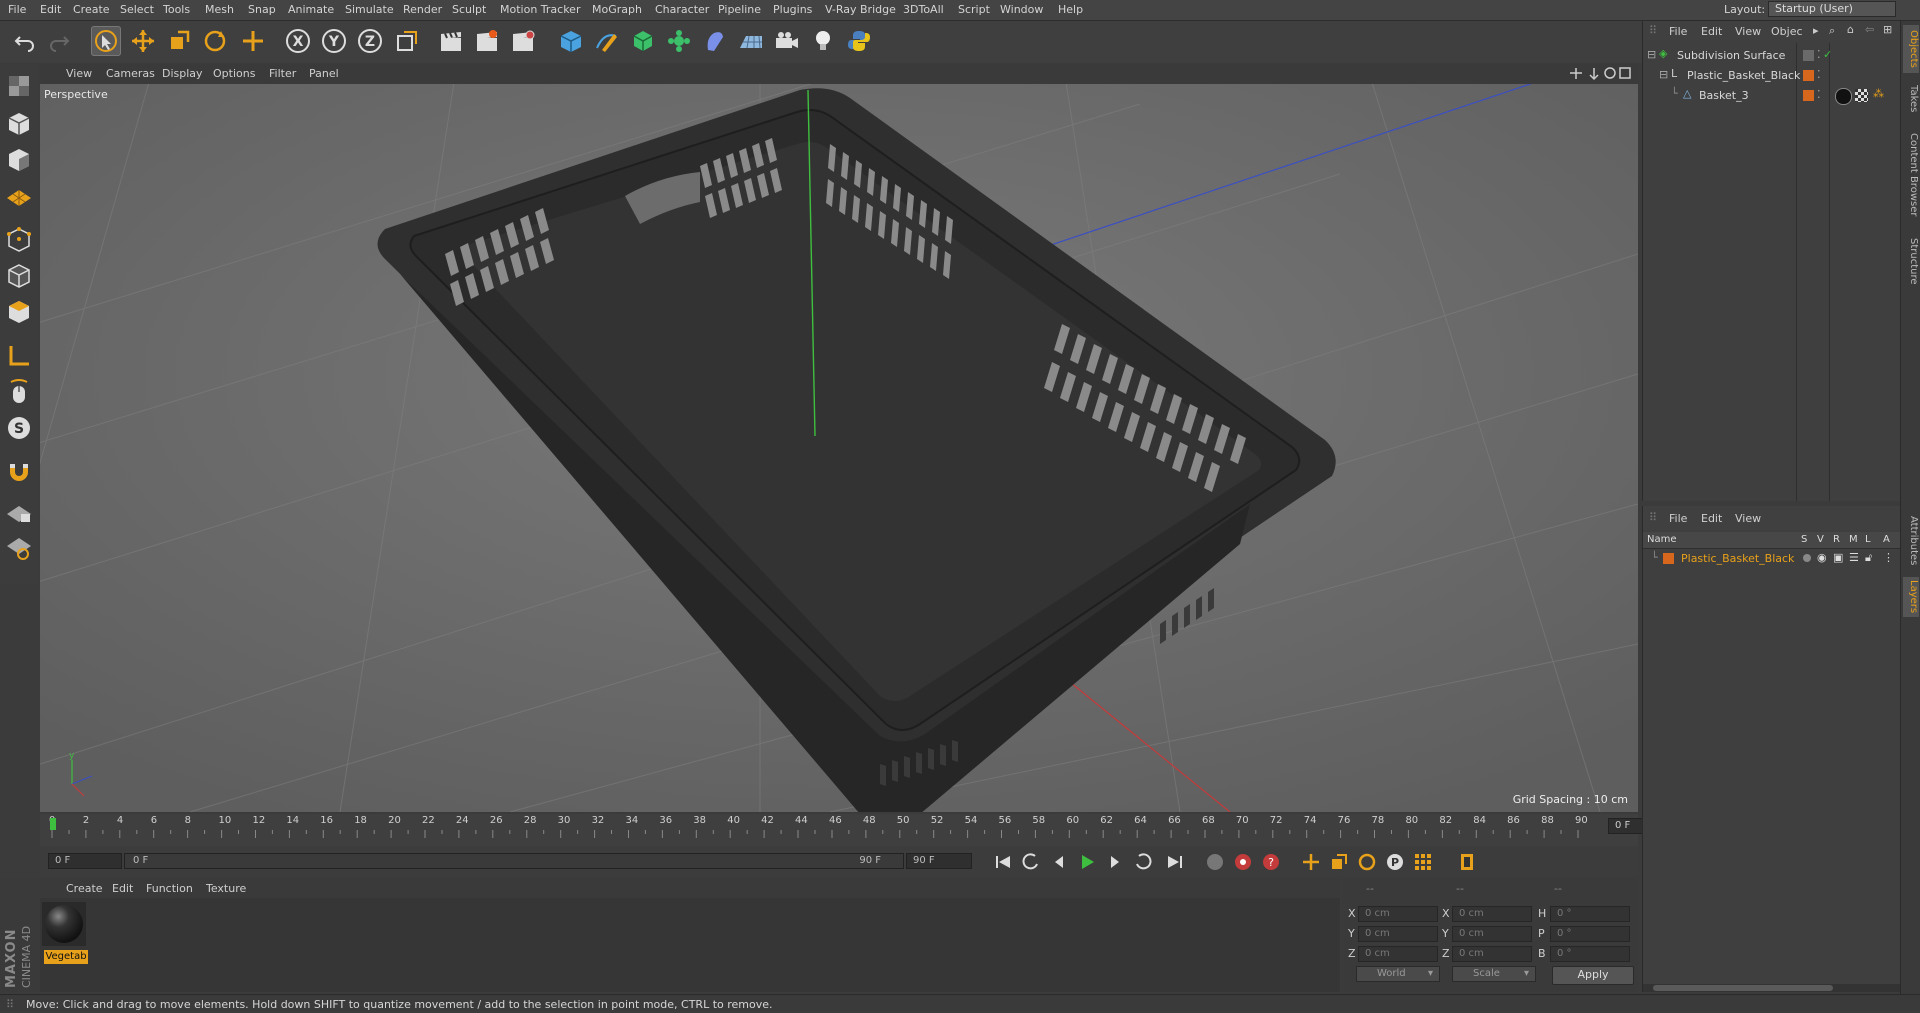 Image resolution: width=1920 pixels, height=1013 pixels. Describe the element at coordinates (19, 512) in the screenshot. I see `locked-workplane-button` at that location.